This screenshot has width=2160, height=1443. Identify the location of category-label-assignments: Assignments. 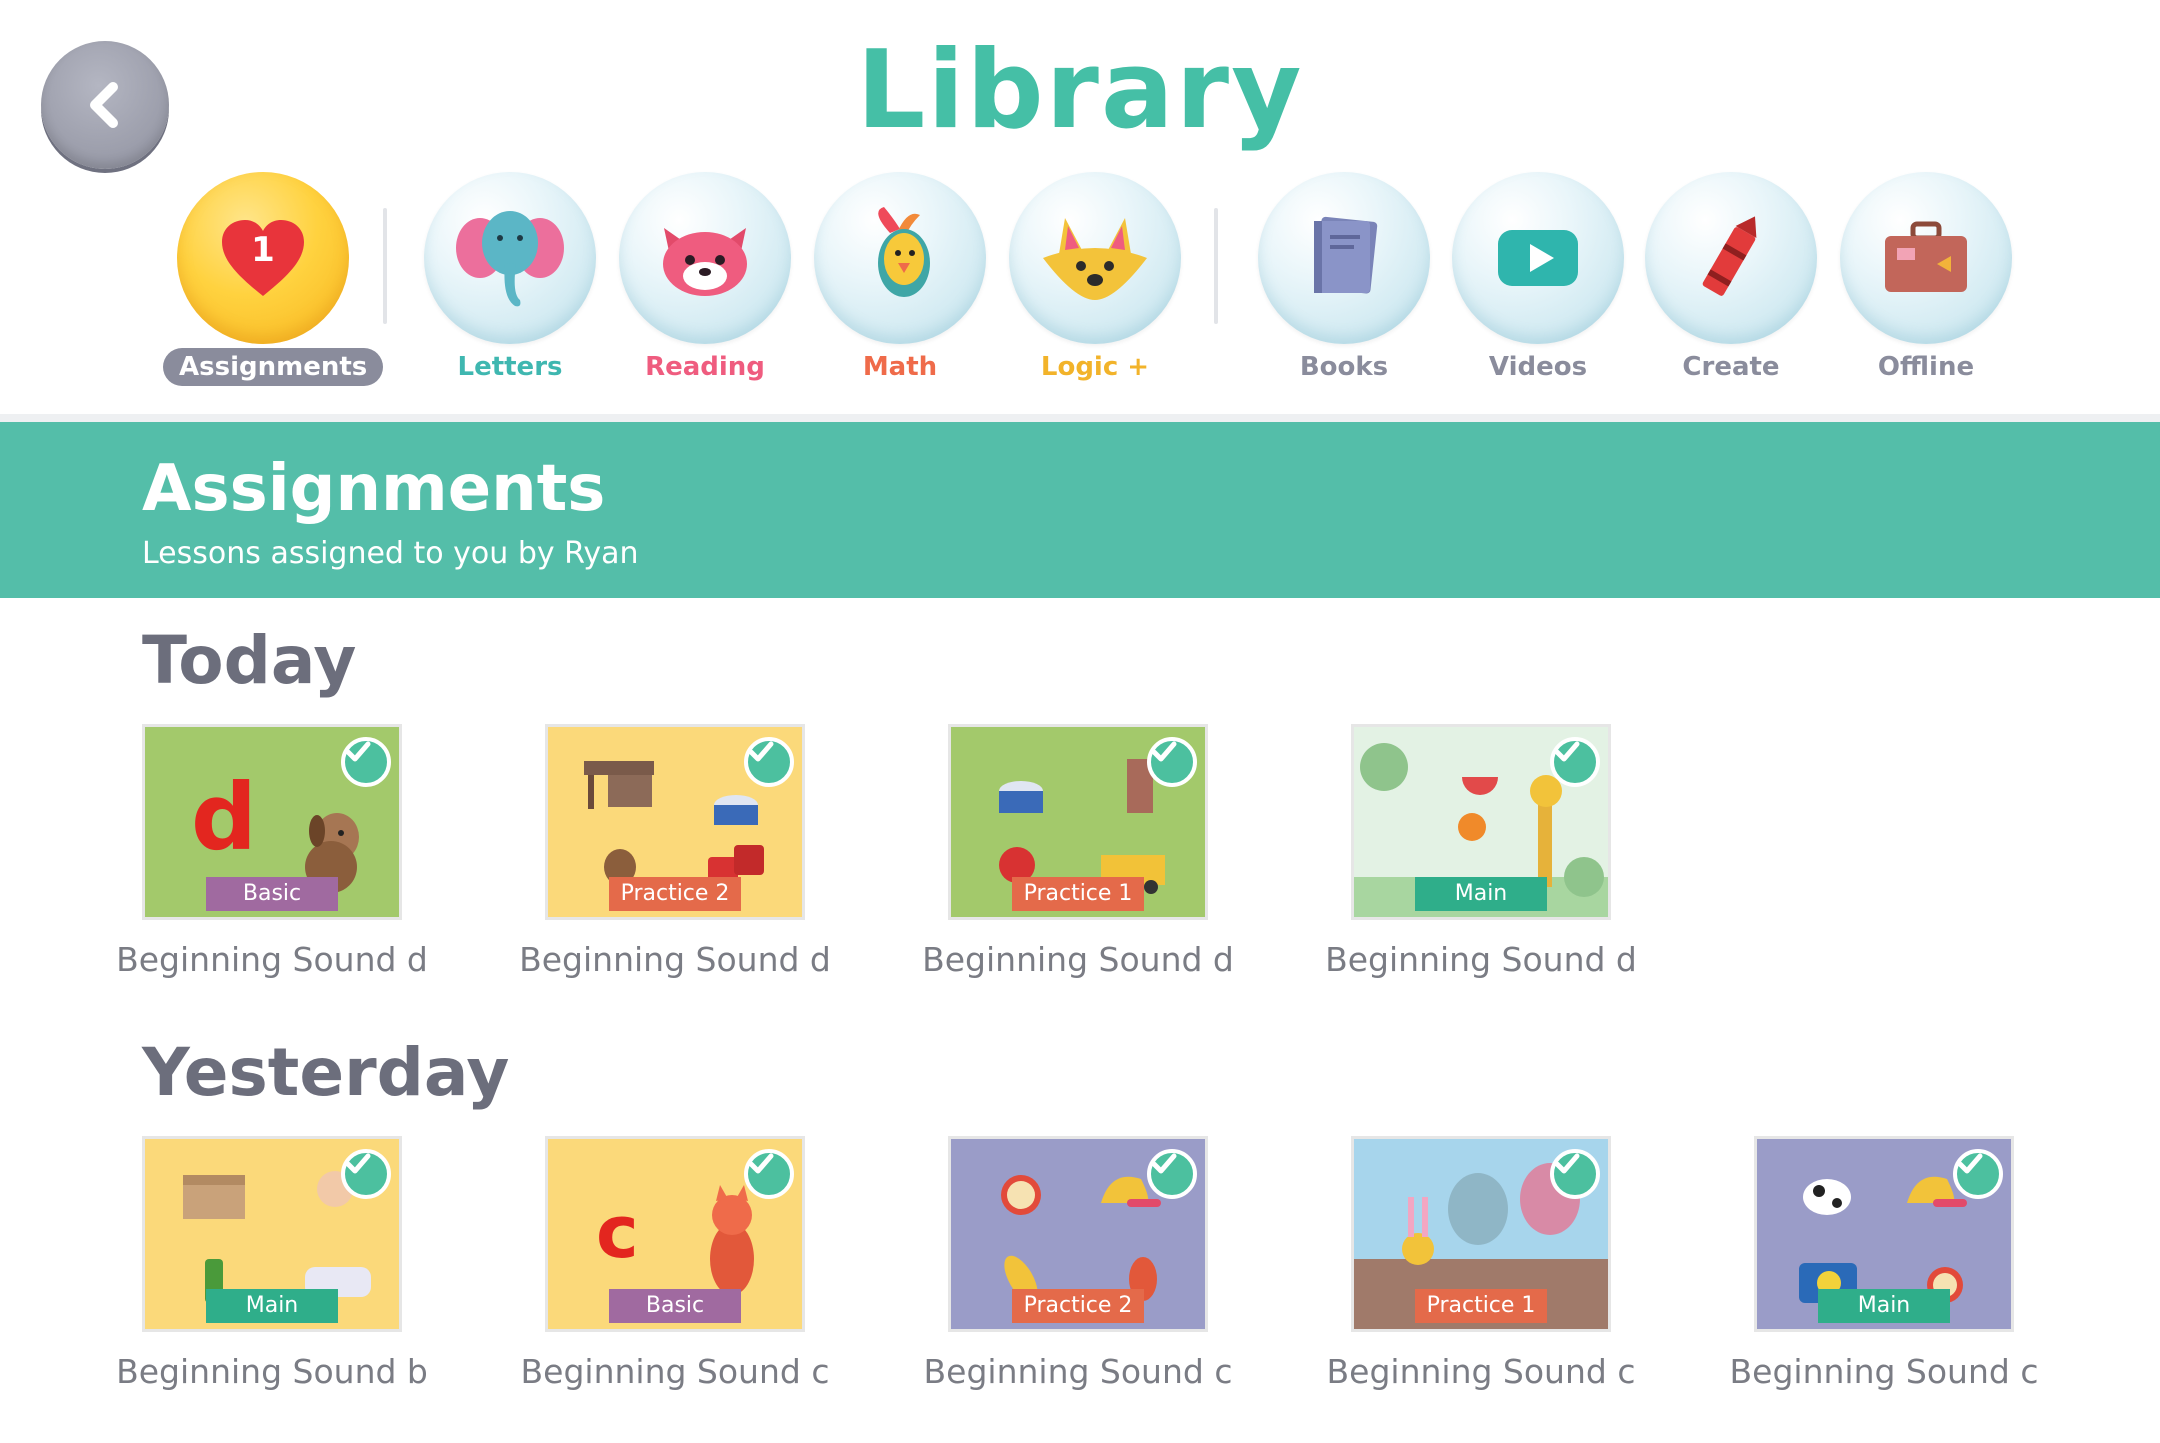
(273, 367).